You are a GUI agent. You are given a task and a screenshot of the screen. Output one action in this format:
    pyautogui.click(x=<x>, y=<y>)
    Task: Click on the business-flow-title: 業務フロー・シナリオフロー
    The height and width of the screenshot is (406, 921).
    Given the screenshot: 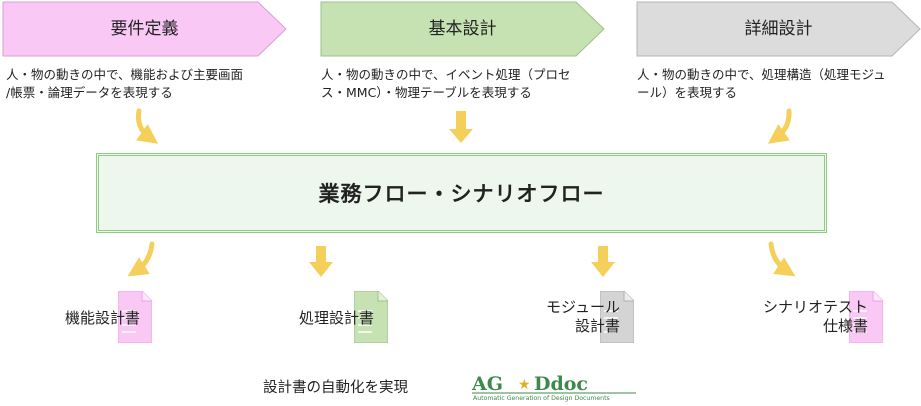 What is the action you would take?
    pyautogui.click(x=461, y=194)
    